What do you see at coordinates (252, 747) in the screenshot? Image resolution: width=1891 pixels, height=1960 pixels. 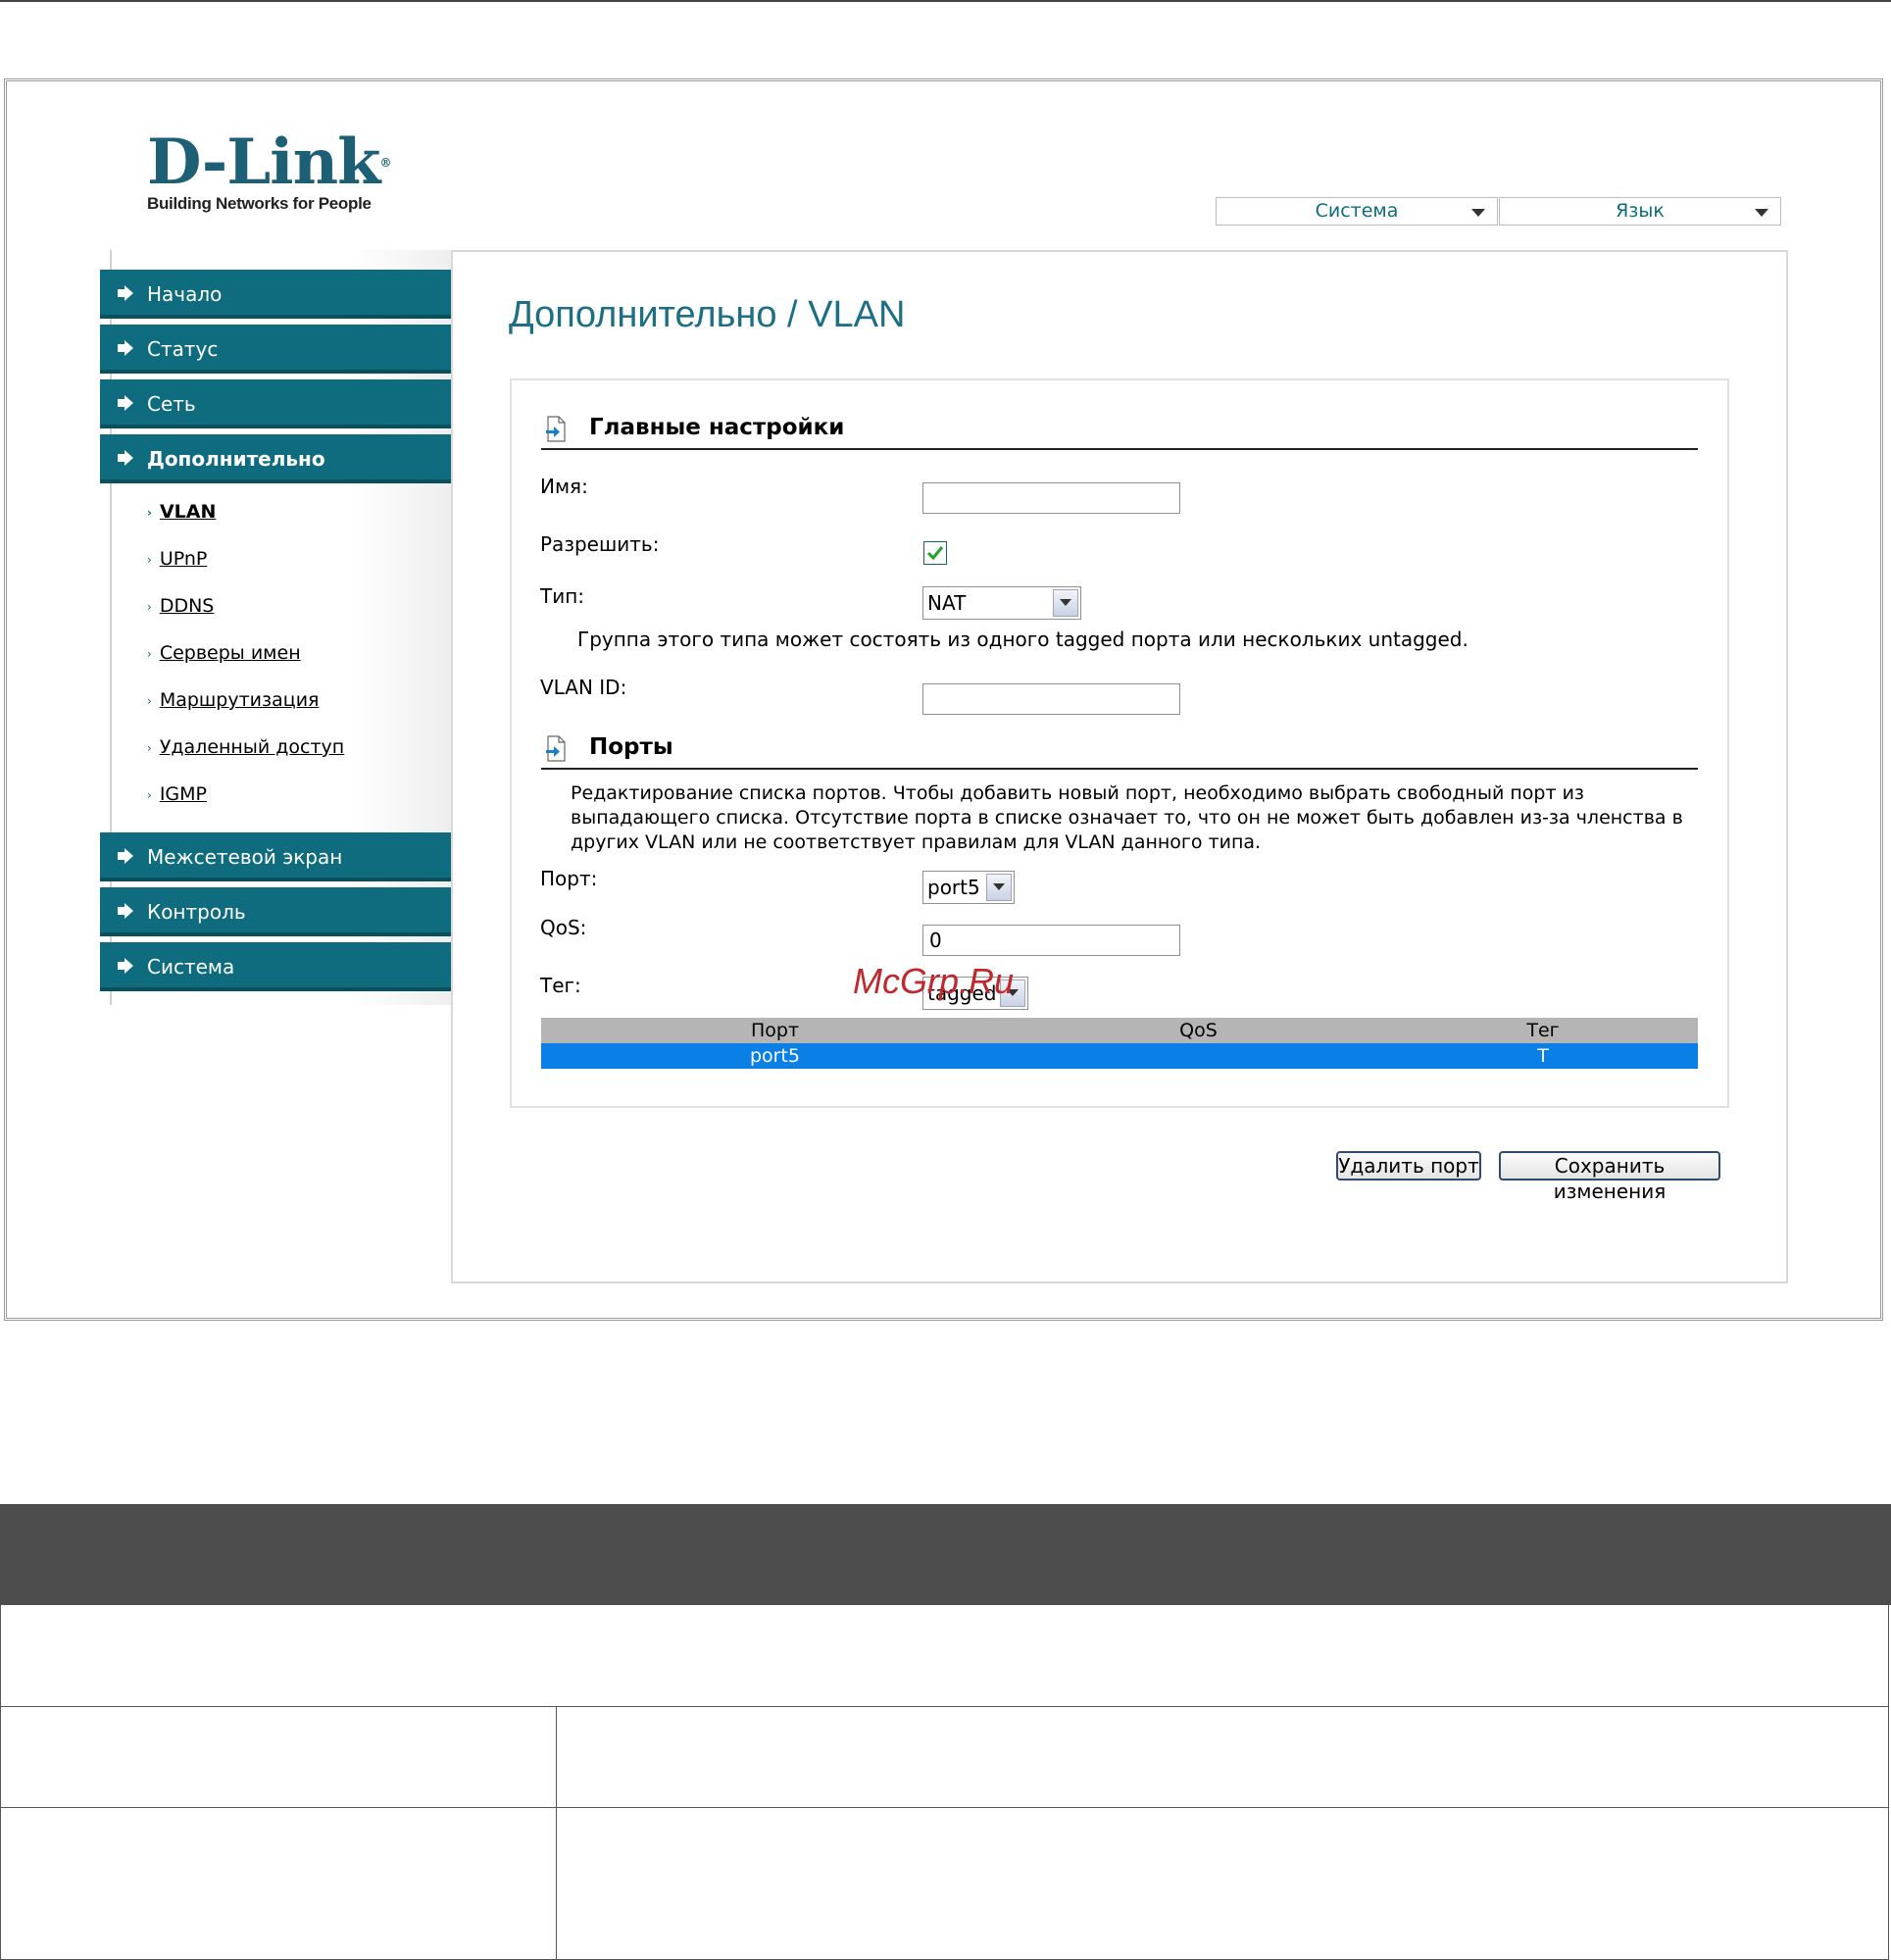 I see `sidebar-subitem-label: Удаленный доступ` at bounding box center [252, 747].